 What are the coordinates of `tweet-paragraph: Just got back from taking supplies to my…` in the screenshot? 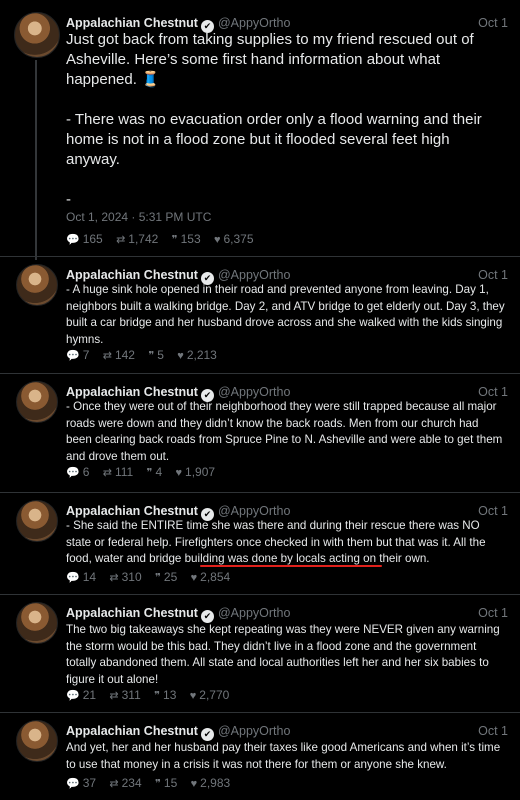 It's located at (270, 59).